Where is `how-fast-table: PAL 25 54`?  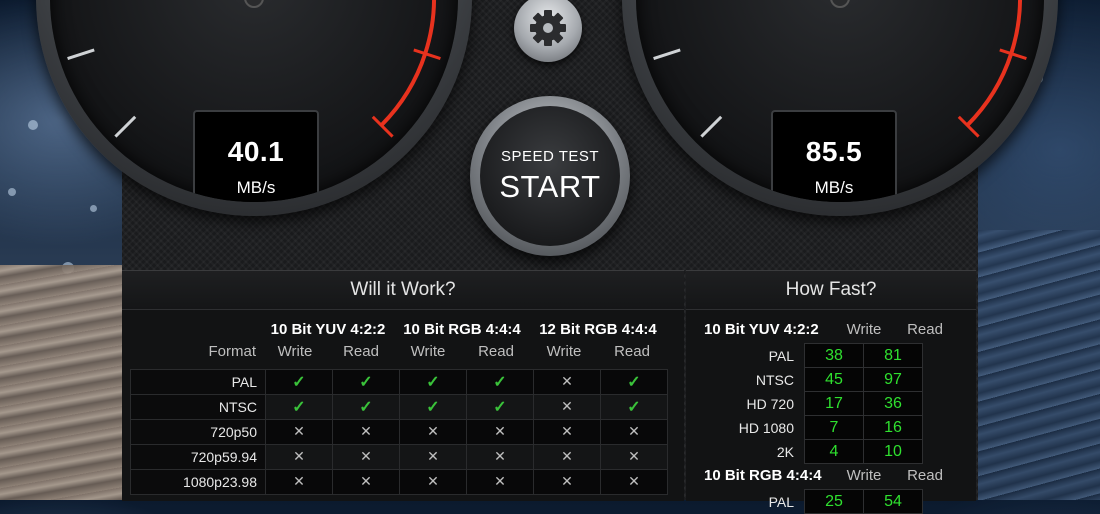
how-fast-table: PAL 25 54 is located at coordinates (804, 501).